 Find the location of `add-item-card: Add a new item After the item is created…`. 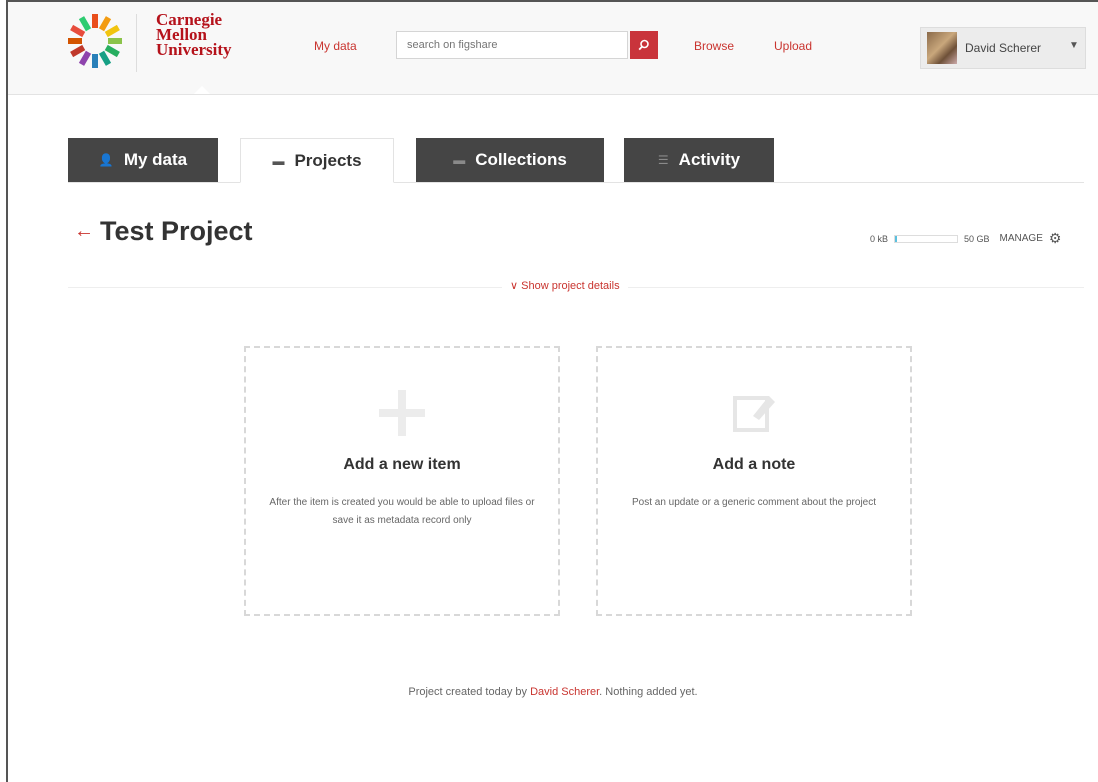

add-item-card: Add a new item After the item is created… is located at coordinates (402, 481).